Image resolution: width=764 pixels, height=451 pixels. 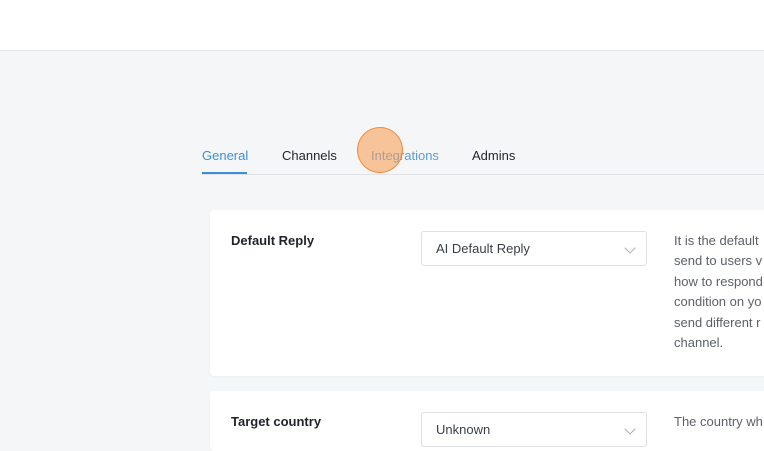 I want to click on target-country-value: Unknown, so click(x=463, y=429).